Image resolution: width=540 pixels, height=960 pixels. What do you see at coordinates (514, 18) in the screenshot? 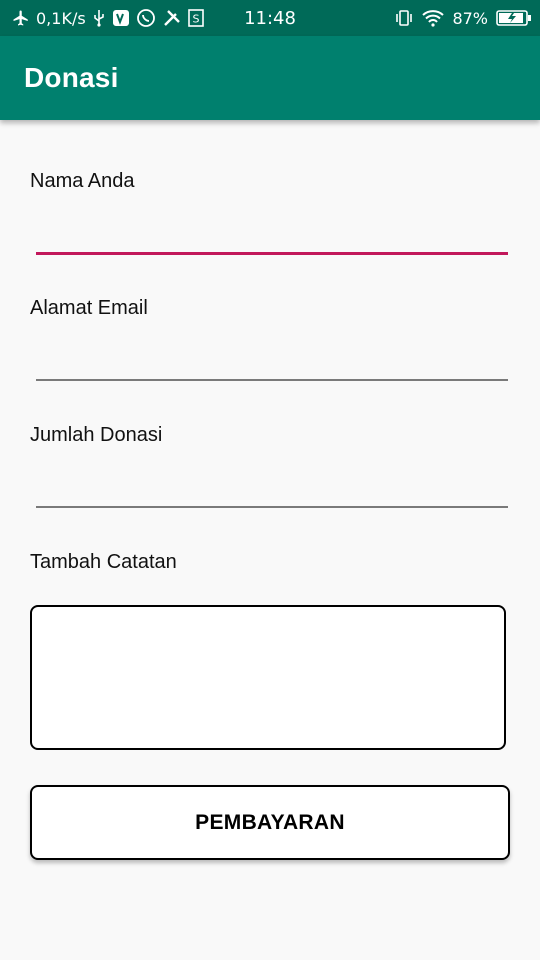
I see `battery-charging-icon` at bounding box center [514, 18].